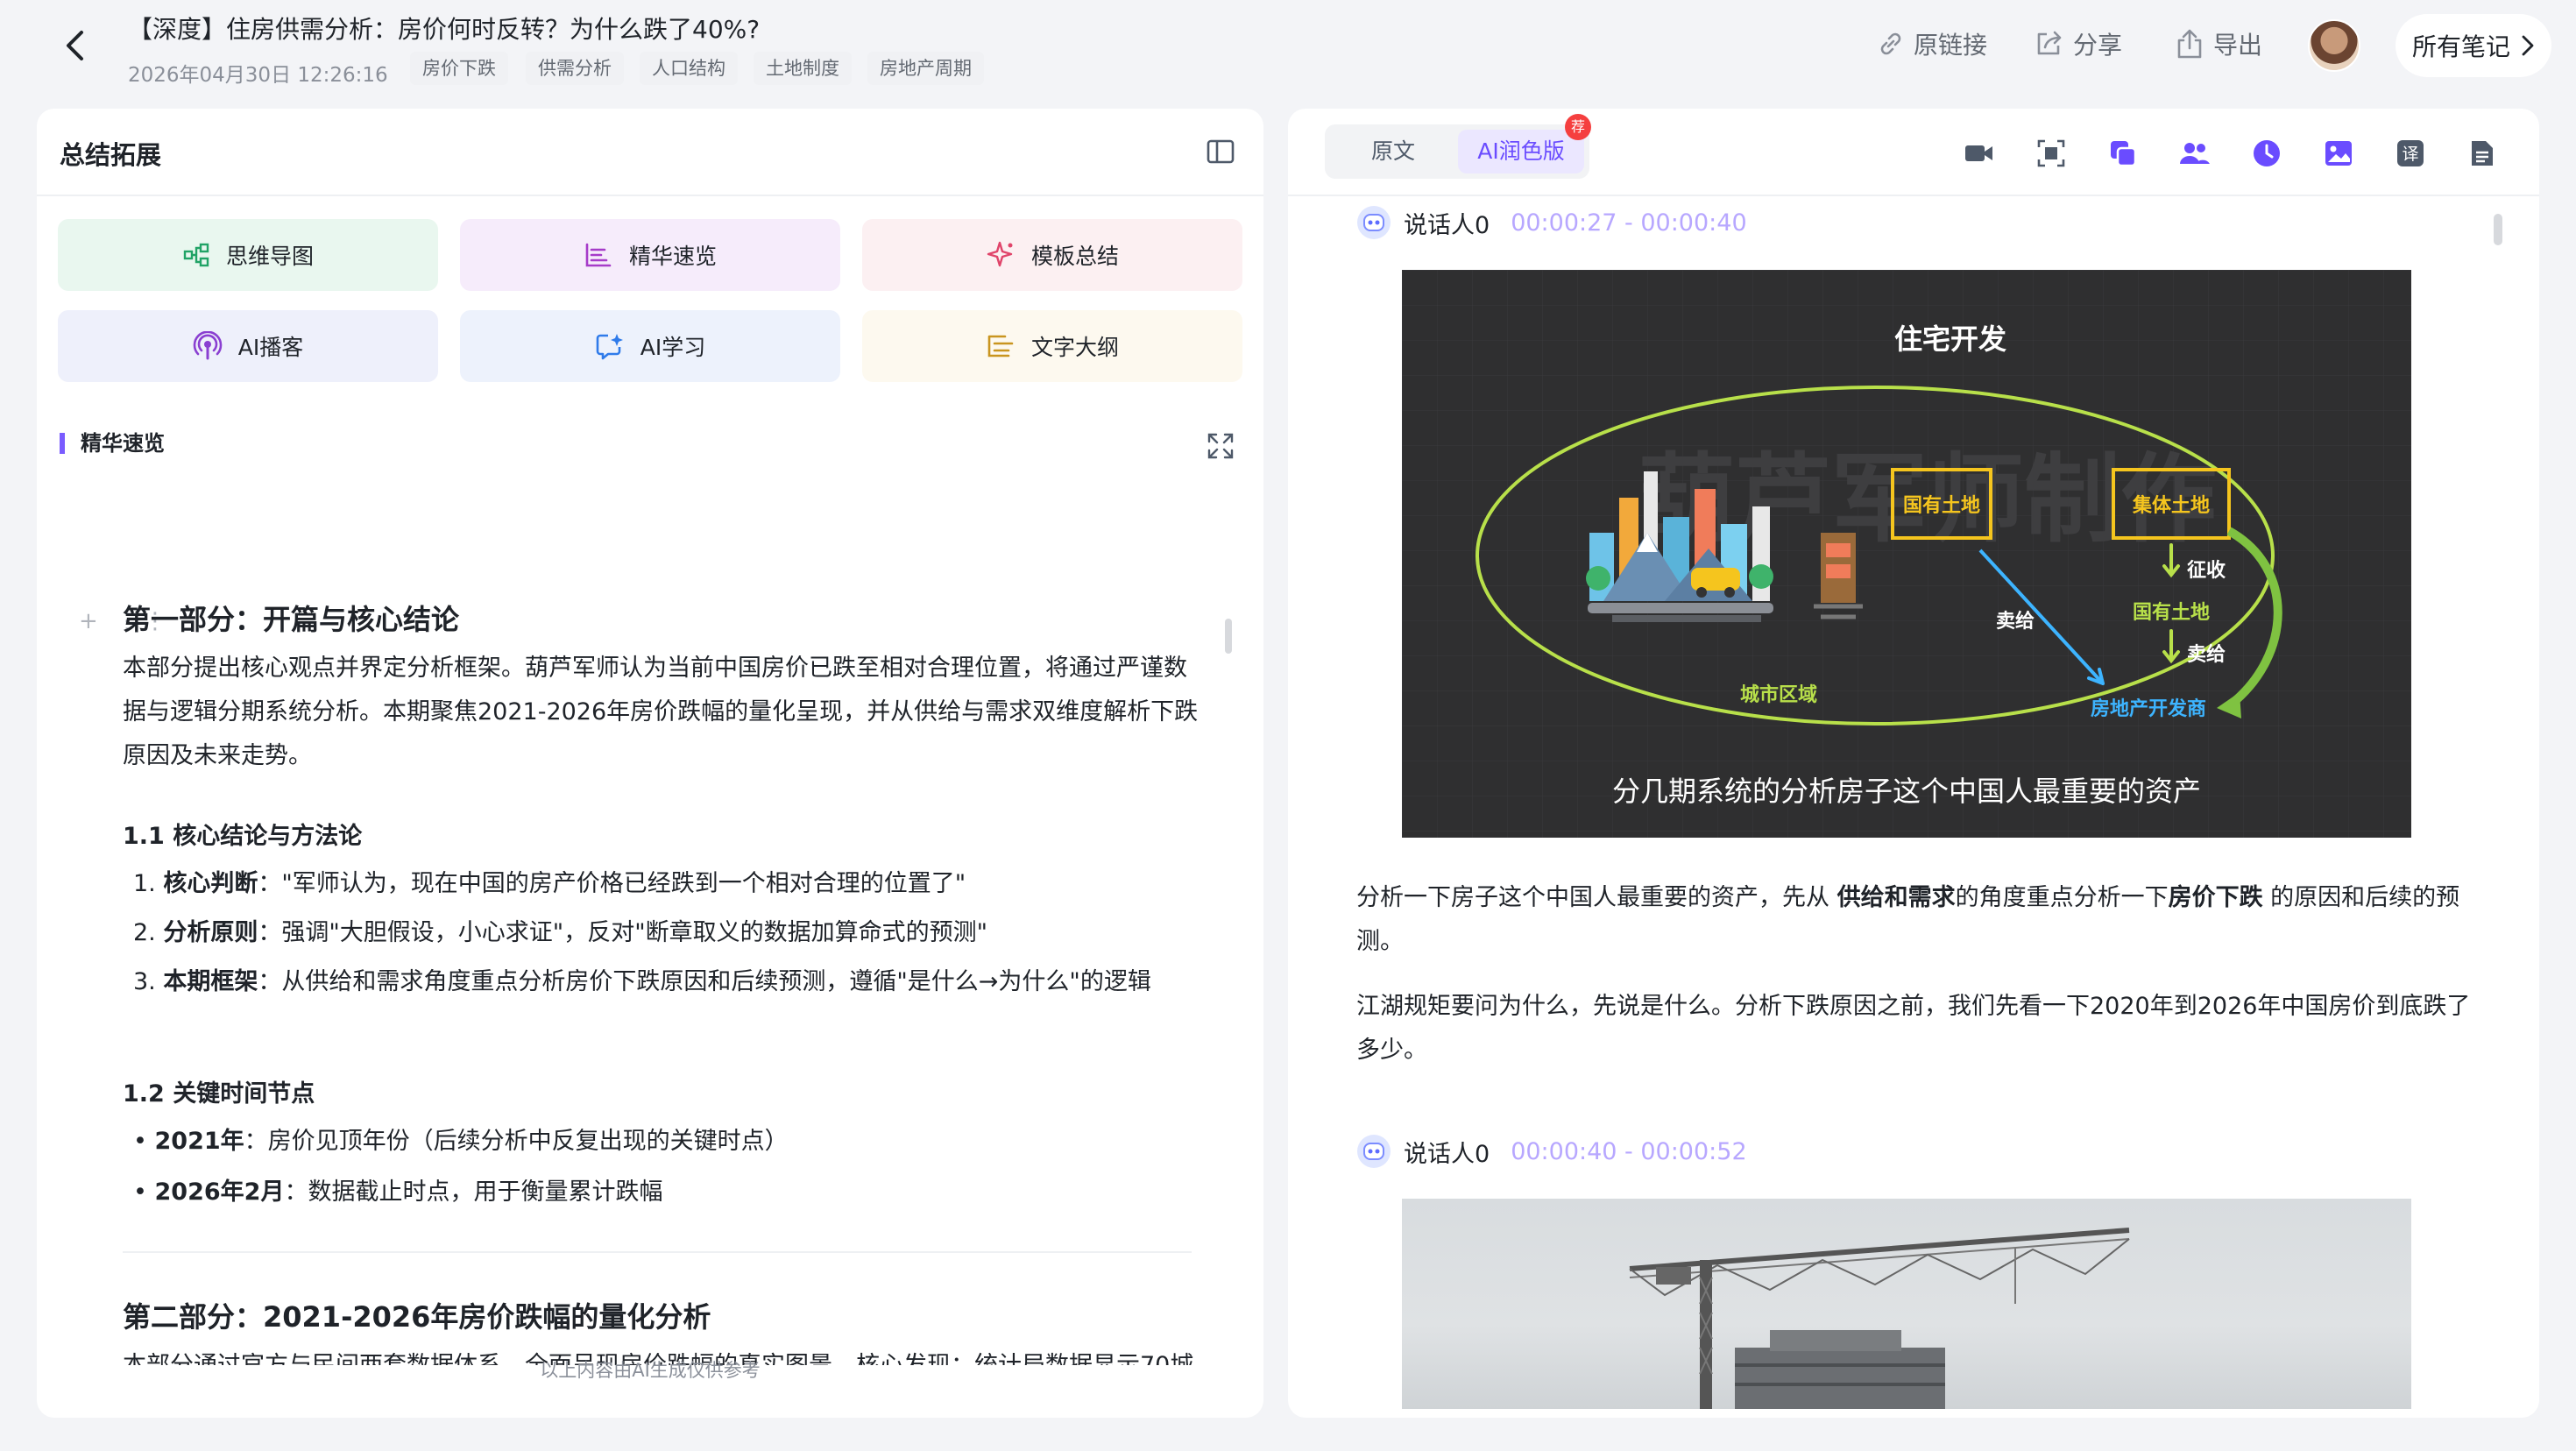 The width and height of the screenshot is (2576, 1451). Describe the element at coordinates (270, 347) in the screenshot. I see `ai-podcast-label: AI播客` at that location.